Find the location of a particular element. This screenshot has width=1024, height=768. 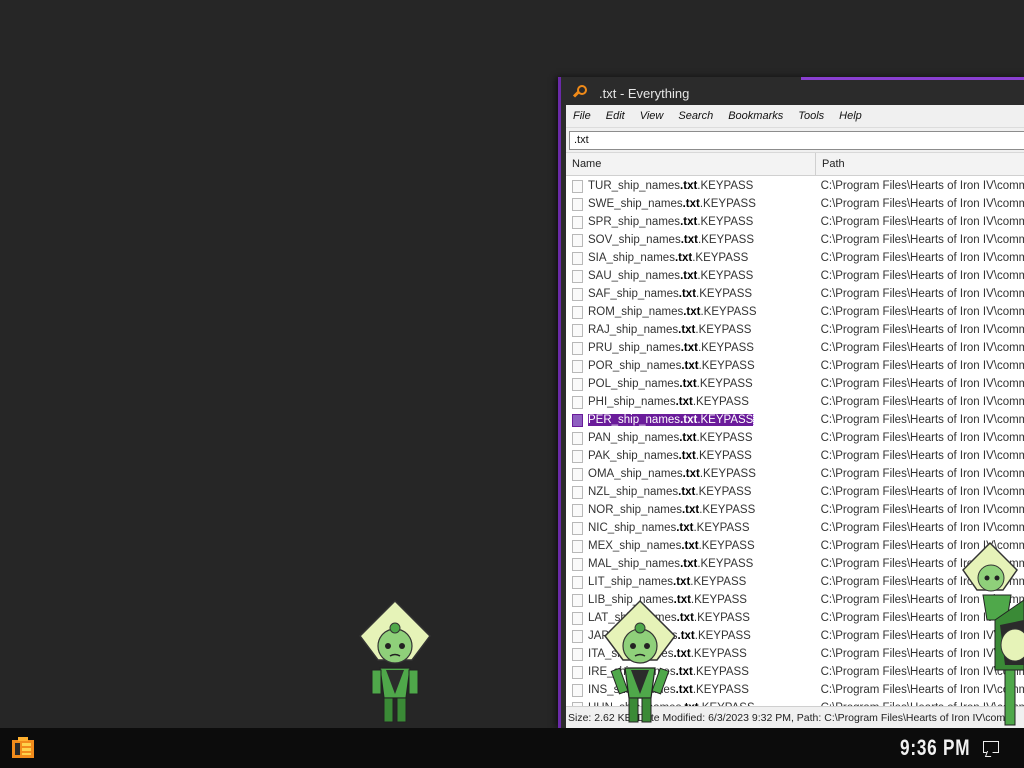

menu-search: Search is located at coordinates (696, 116).